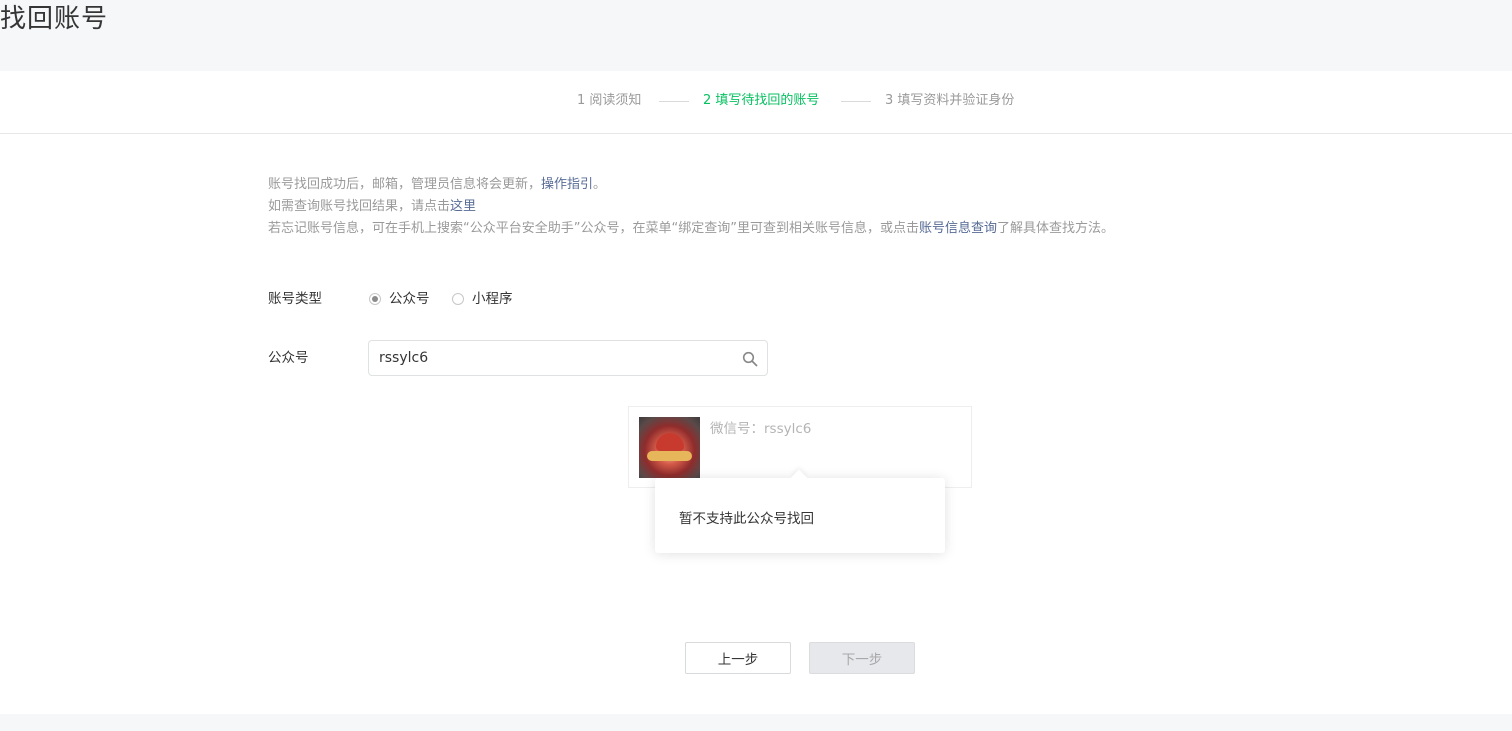  What do you see at coordinates (1055, 228) in the screenshot?
I see `notice-line-3-end: 了解具体查找方法。` at bounding box center [1055, 228].